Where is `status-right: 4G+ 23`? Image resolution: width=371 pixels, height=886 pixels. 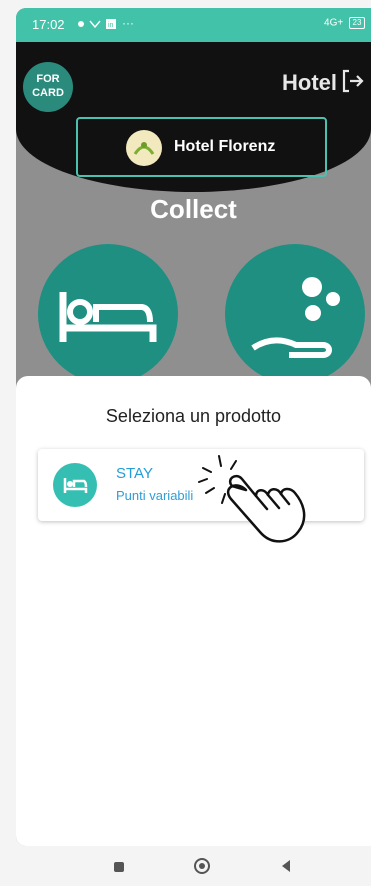 status-right: 4G+ 23 is located at coordinates (344, 23).